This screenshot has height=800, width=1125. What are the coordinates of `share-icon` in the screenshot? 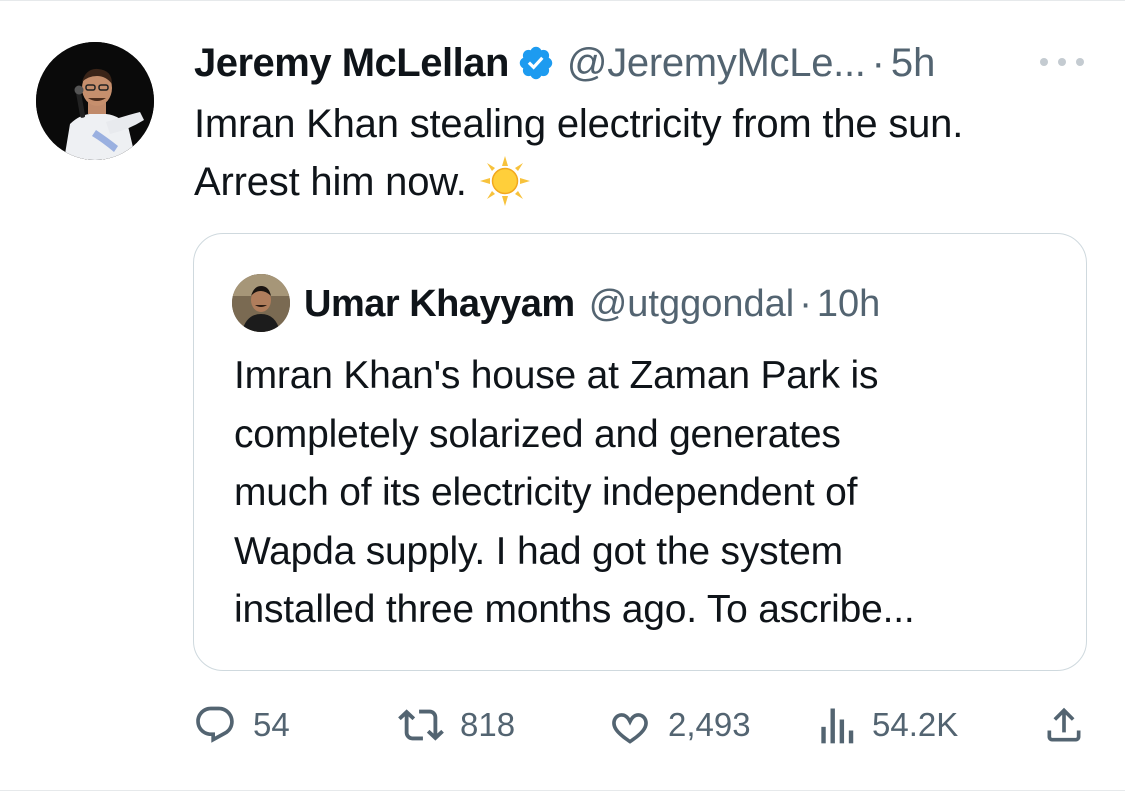 It's located at (1064, 725).